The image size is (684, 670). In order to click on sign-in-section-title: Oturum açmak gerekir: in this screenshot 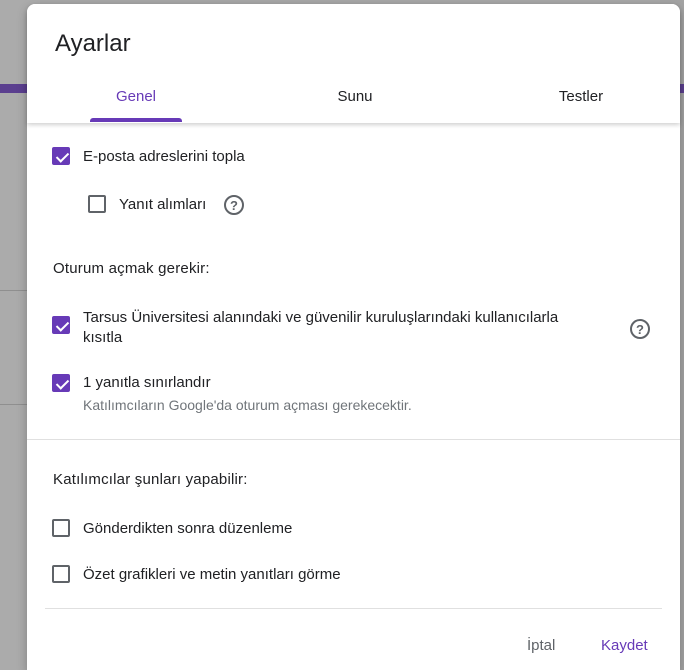, I will do `click(131, 268)`.